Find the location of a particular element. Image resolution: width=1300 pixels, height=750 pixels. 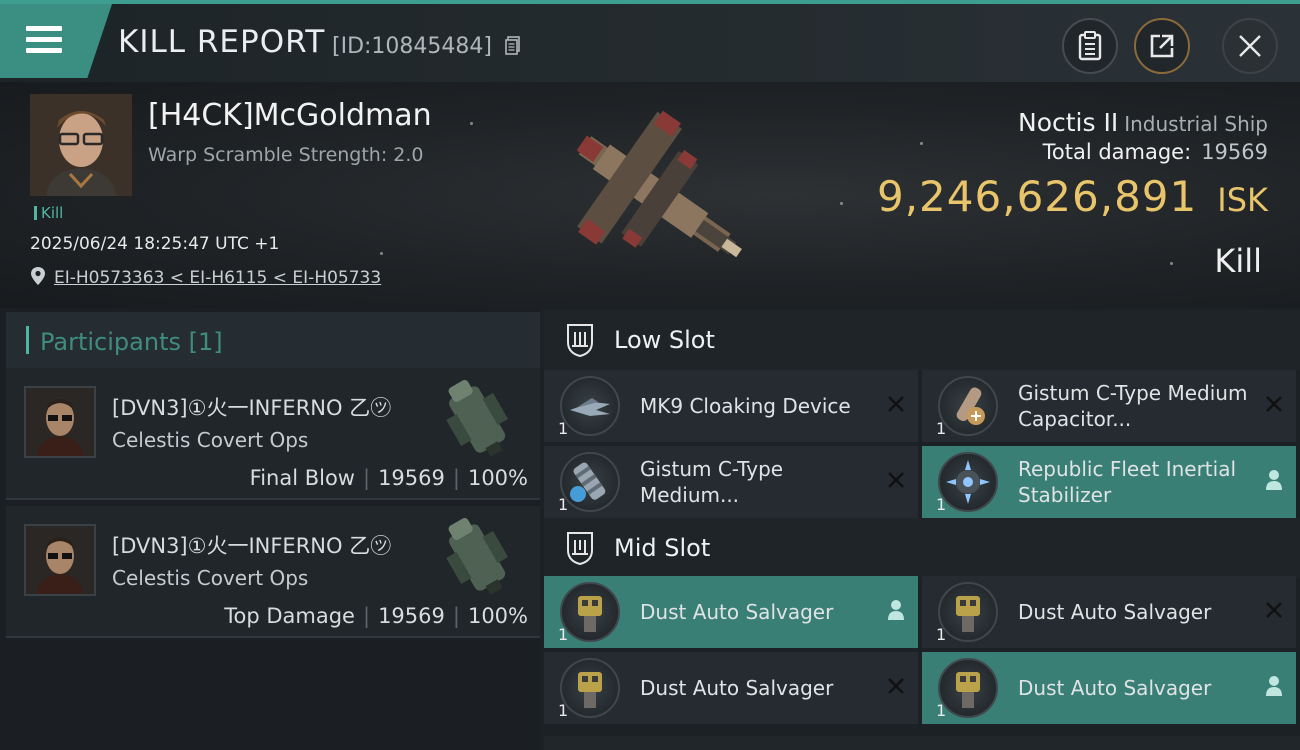

hamburger-icon is located at coordinates (44, 40).